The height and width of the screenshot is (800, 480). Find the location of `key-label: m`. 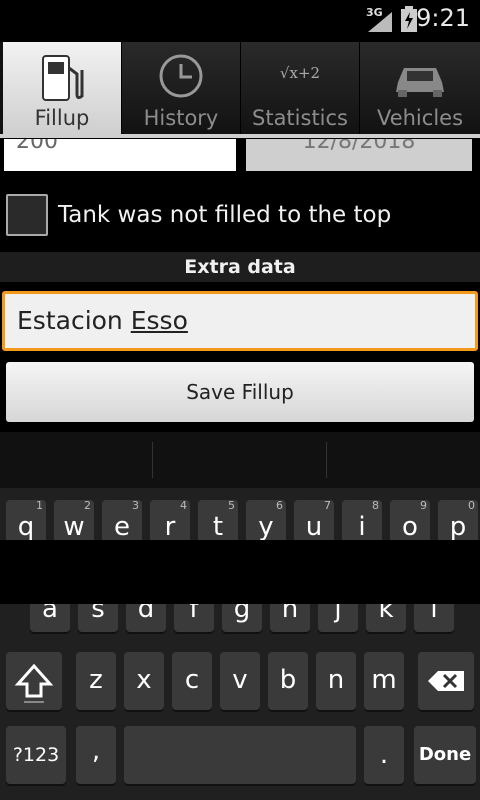

key-label: m is located at coordinates (384, 680).